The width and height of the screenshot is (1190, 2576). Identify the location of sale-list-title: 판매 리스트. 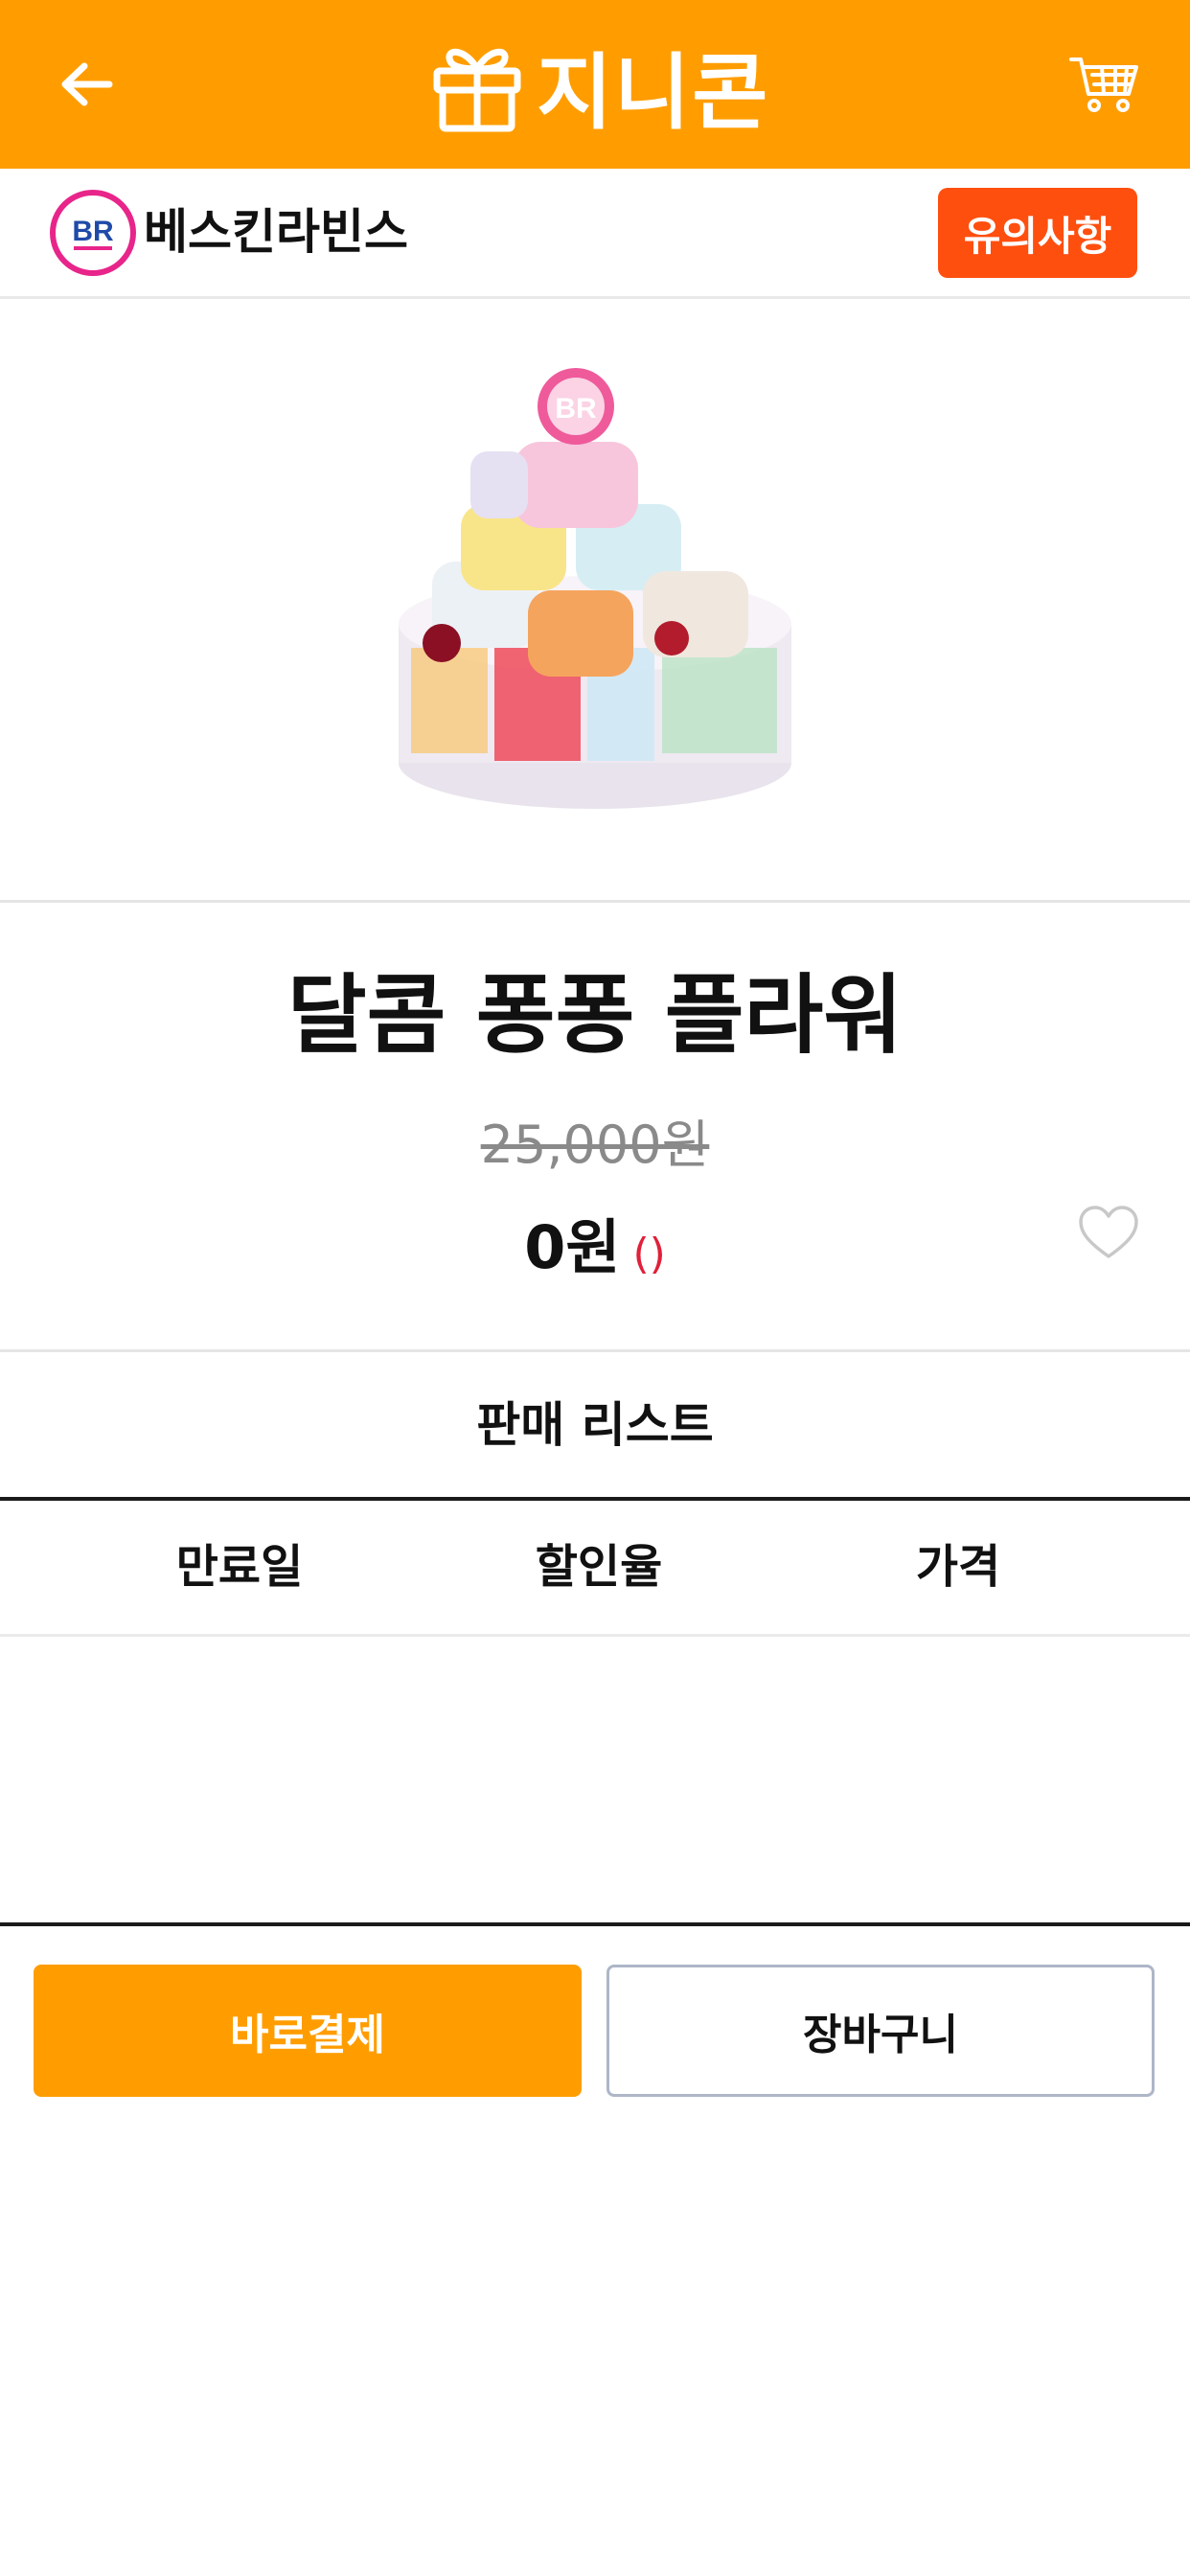
(595, 1425).